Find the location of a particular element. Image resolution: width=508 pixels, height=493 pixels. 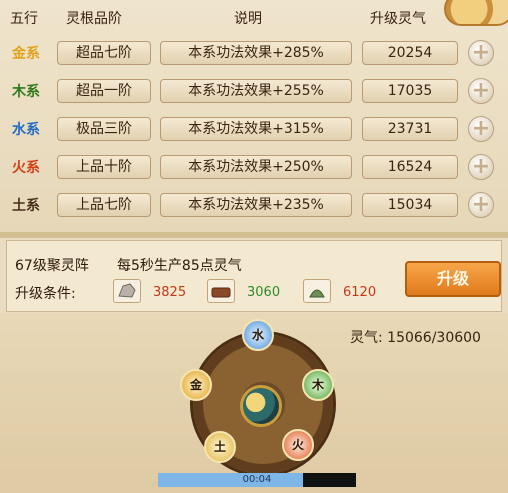

earth-orb: 土 is located at coordinates (220, 447).